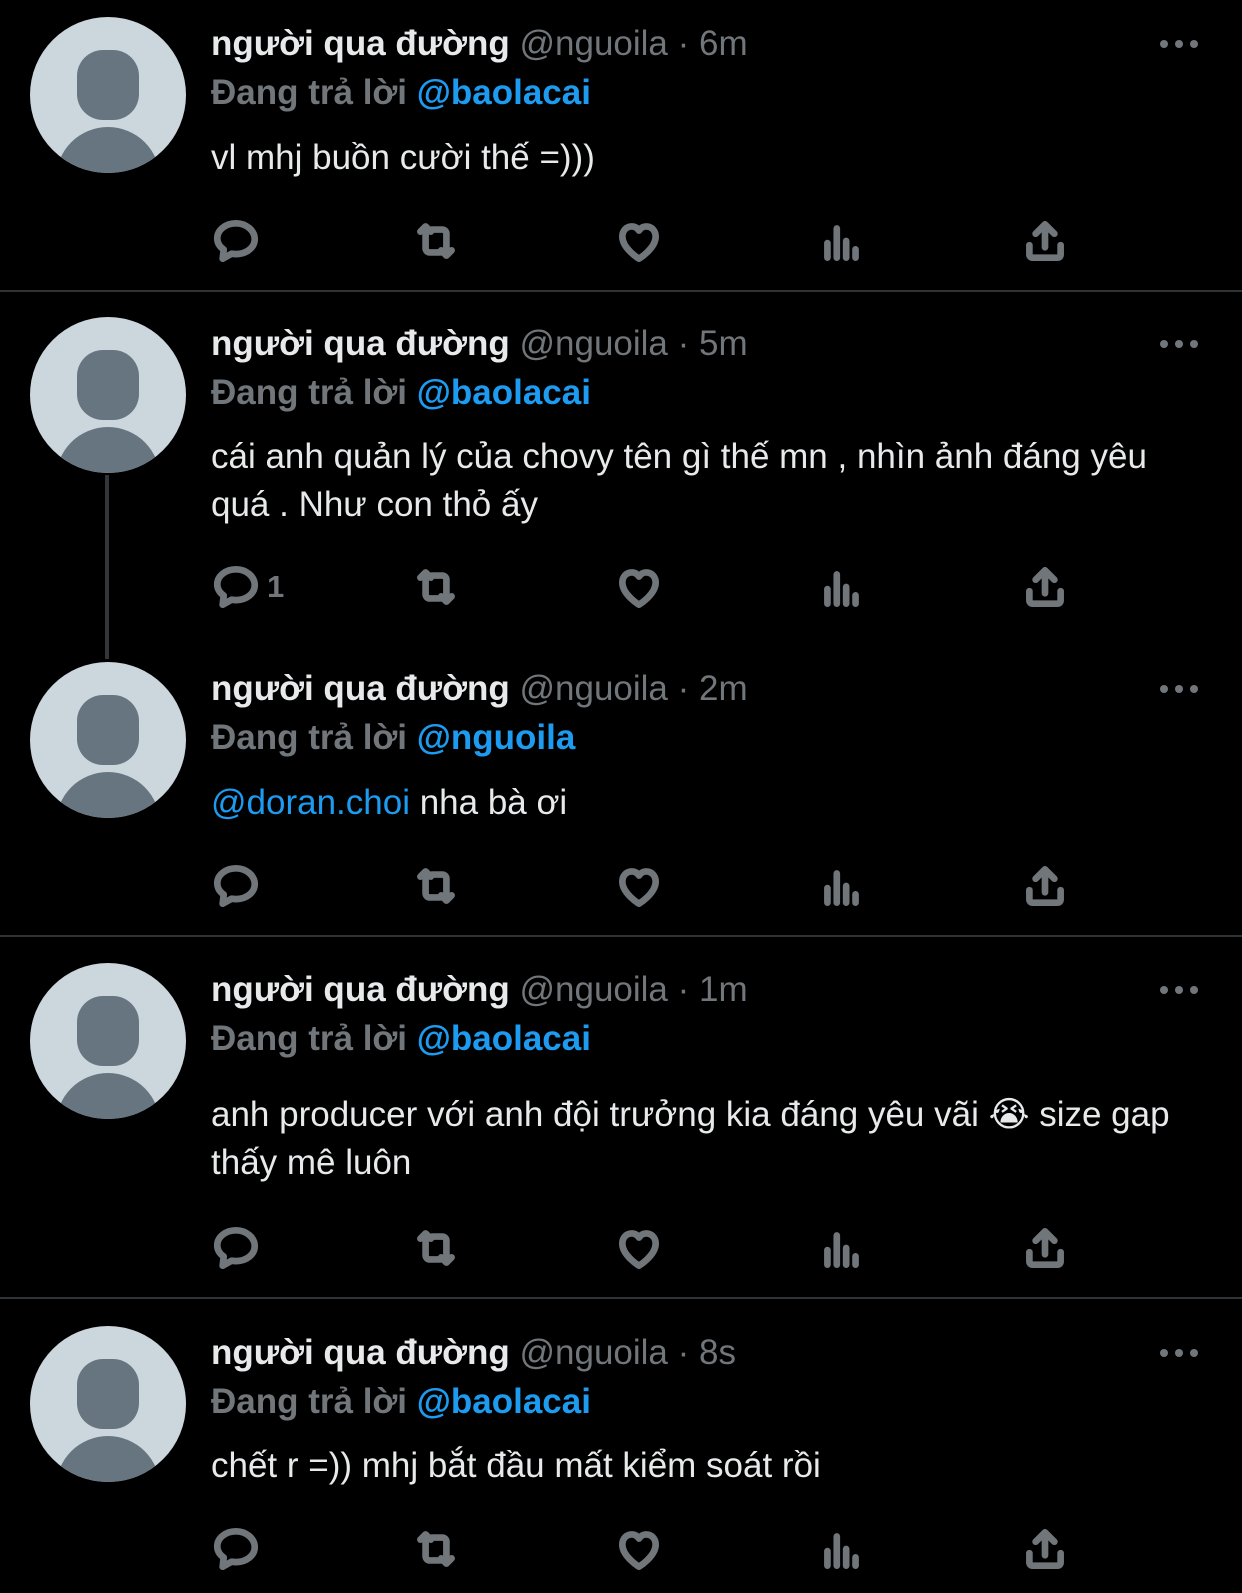 This screenshot has height=1593, width=1242. What do you see at coordinates (717, 1352) in the screenshot?
I see `timestamp: 8s` at bounding box center [717, 1352].